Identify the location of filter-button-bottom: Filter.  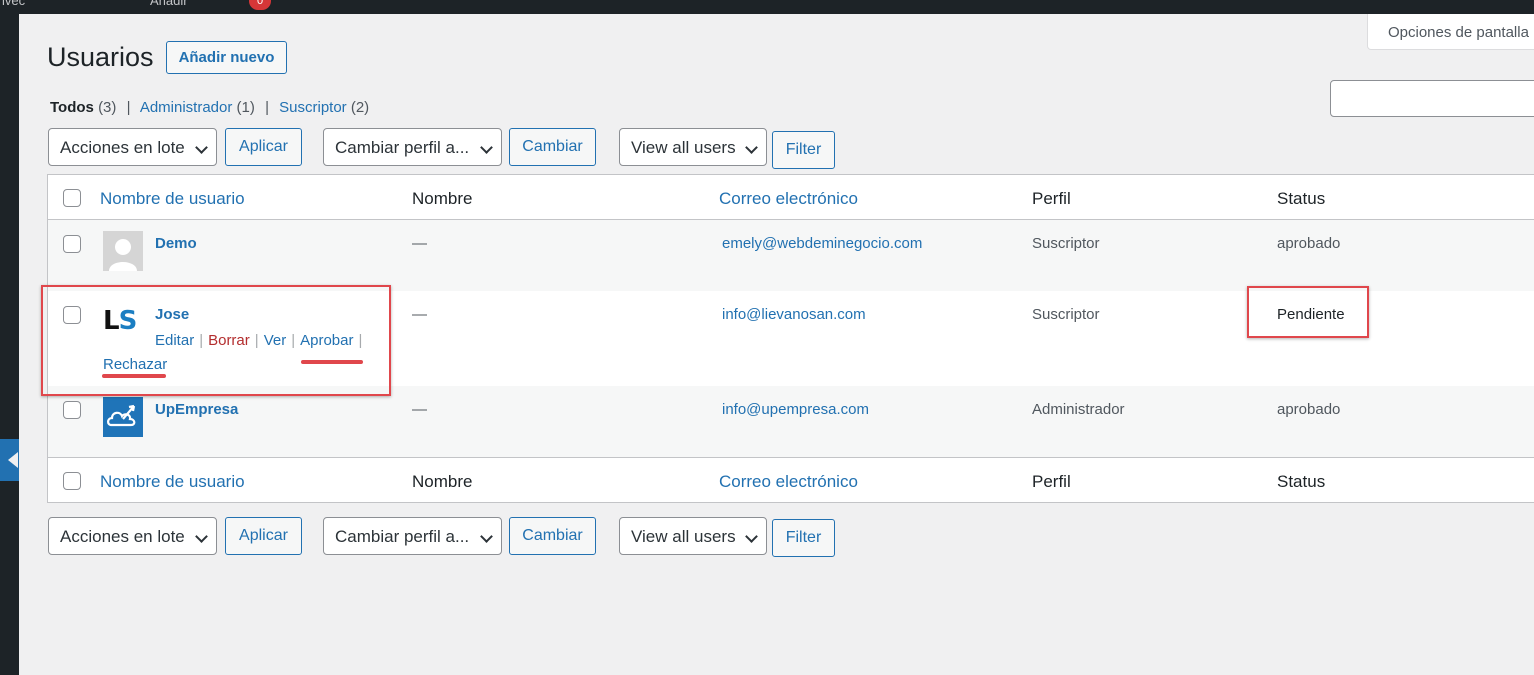
(803, 538).